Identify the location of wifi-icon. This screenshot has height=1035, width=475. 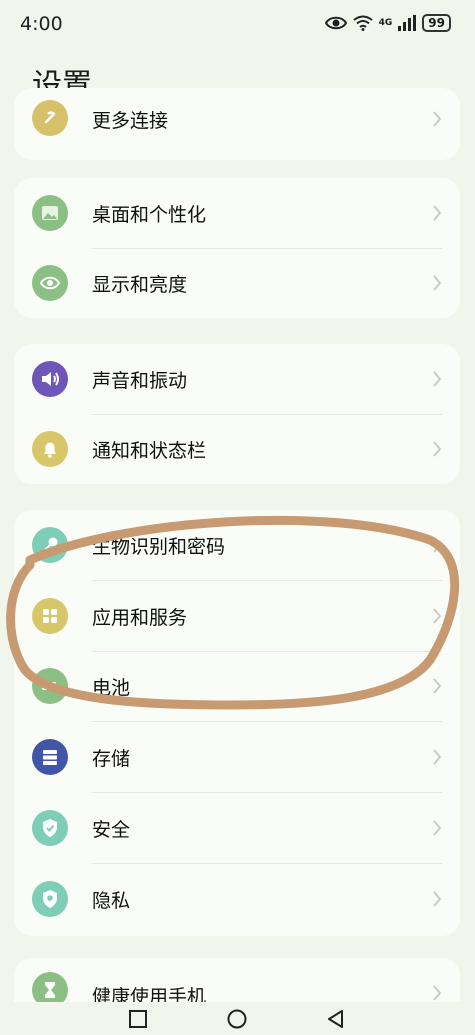
(363, 23).